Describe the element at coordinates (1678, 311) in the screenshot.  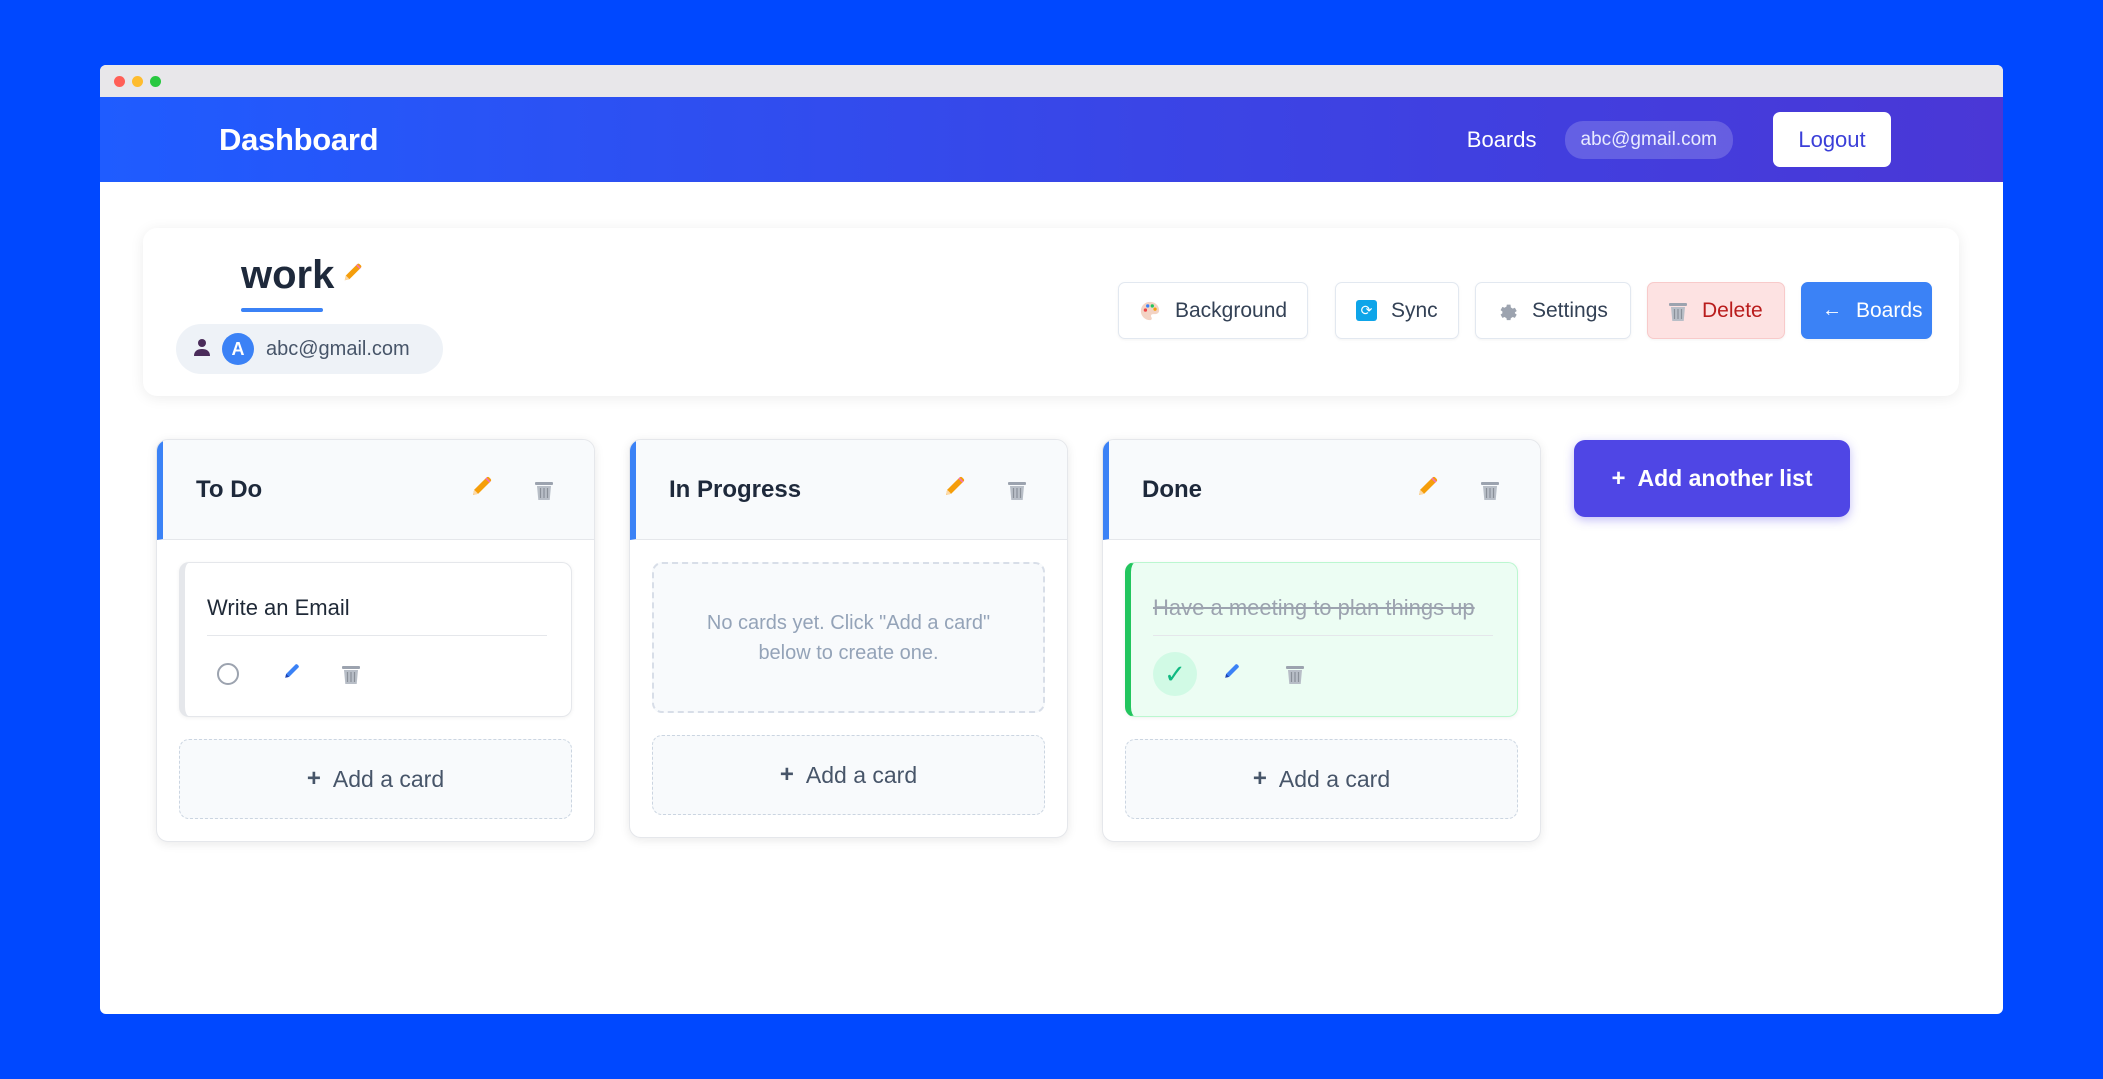
I see `trash-icon` at that location.